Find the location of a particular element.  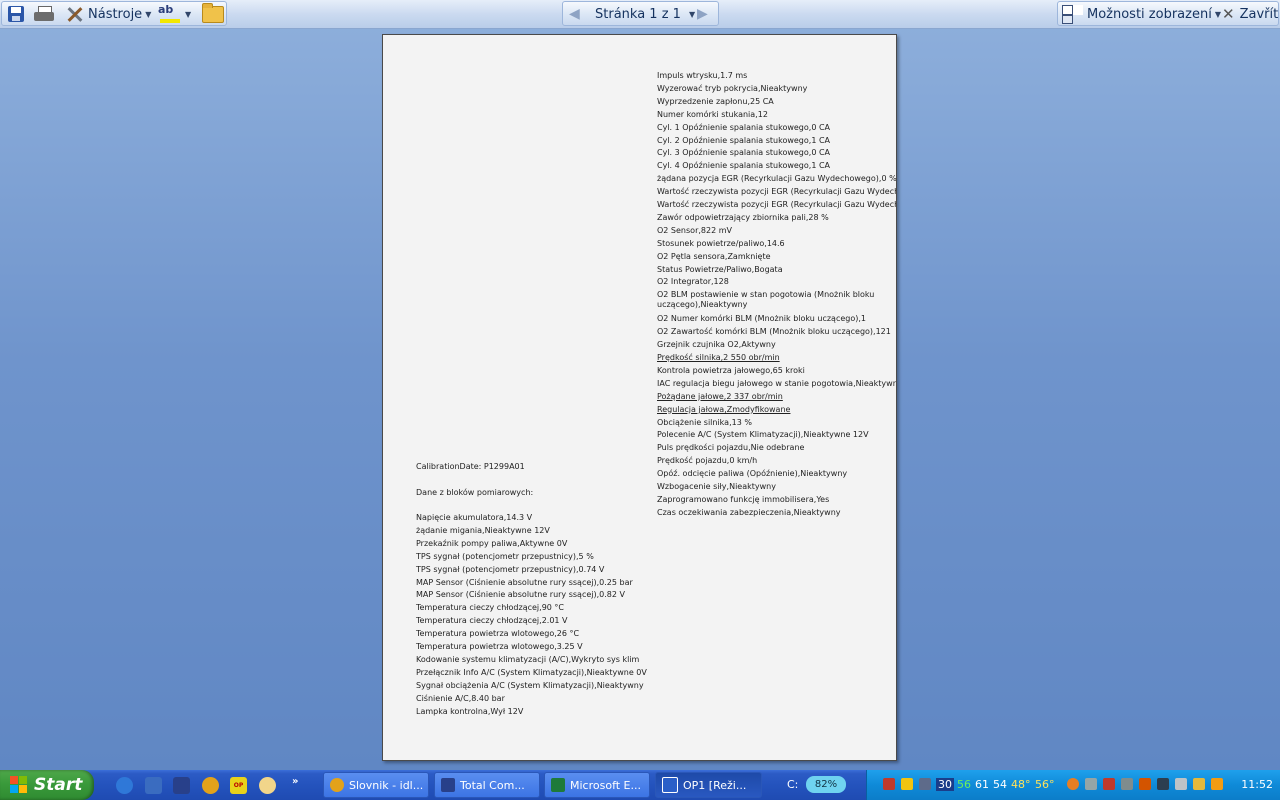

messenger-icon is located at coordinates (267, 785).